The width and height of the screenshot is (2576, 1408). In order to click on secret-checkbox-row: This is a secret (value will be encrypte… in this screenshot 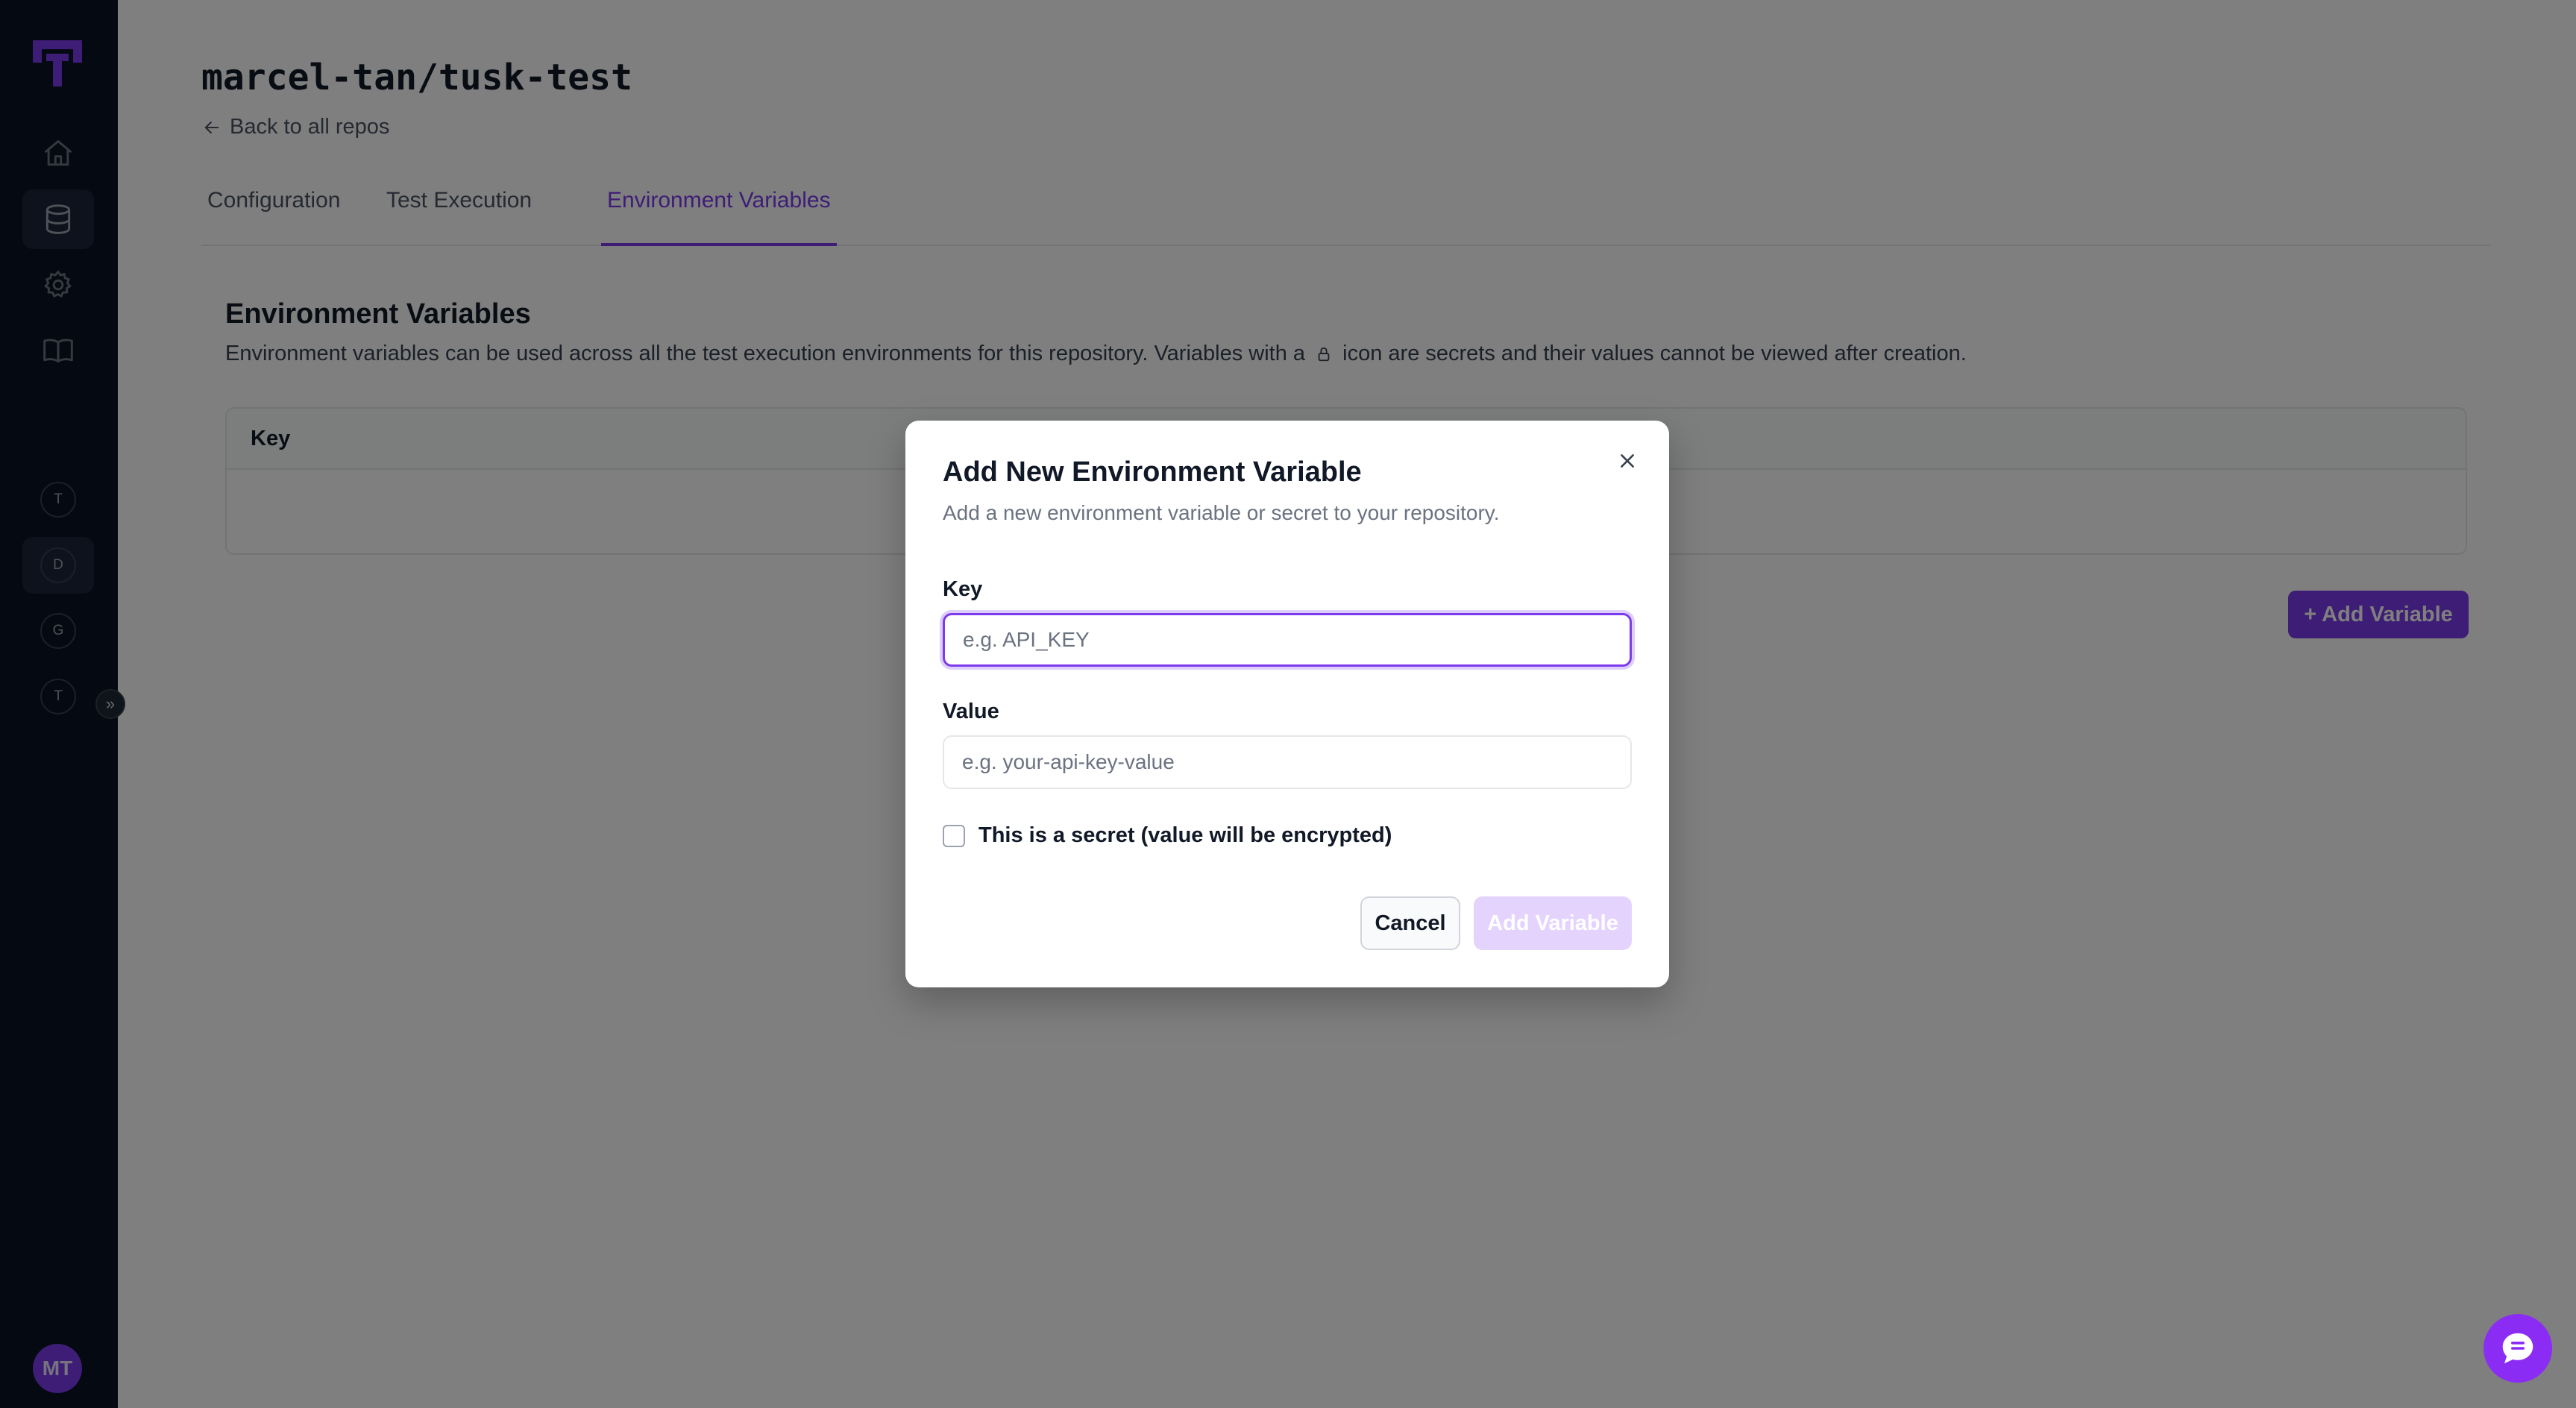, I will do `click(1168, 835)`.